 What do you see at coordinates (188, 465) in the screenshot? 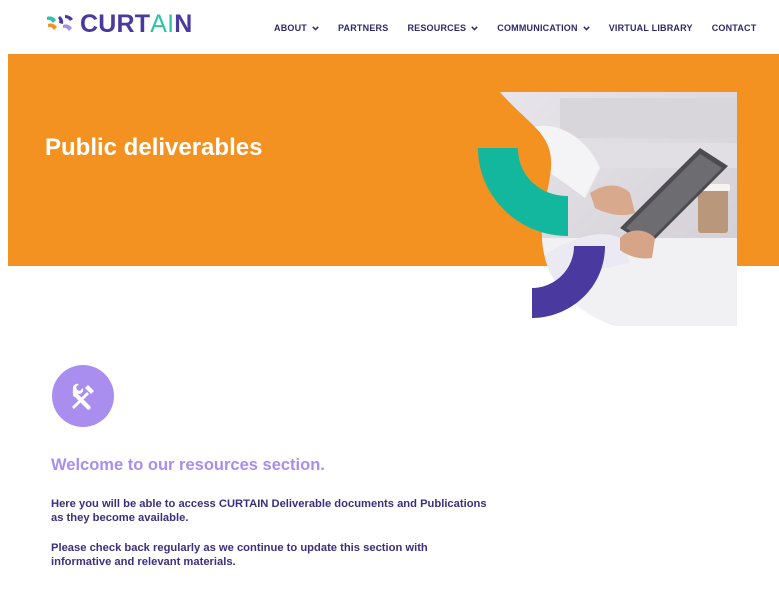
I see `welcome-heading: Welcome to our resources section.` at bounding box center [188, 465].